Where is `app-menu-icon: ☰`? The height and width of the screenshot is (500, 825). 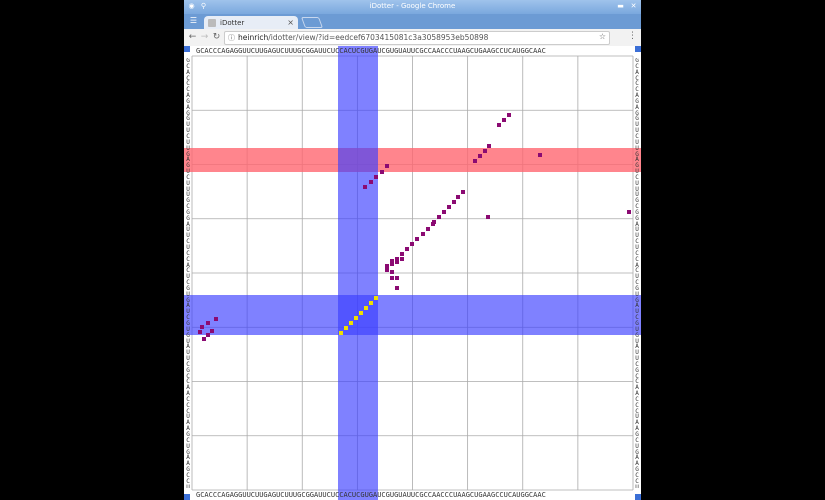
app-menu-icon: ☰ is located at coordinates (193, 21).